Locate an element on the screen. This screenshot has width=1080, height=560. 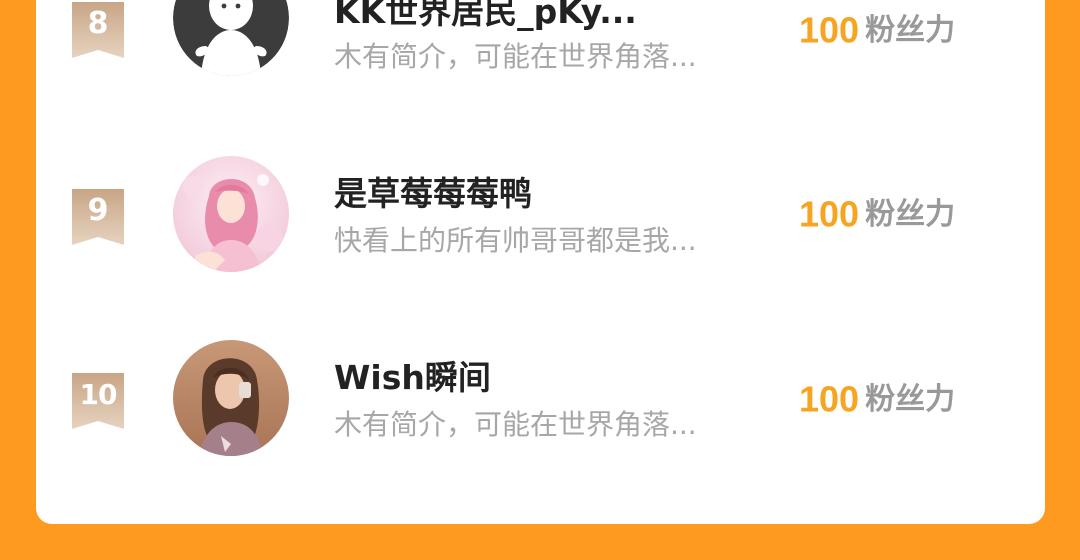
rank-number: 9 is located at coordinates (98, 210).